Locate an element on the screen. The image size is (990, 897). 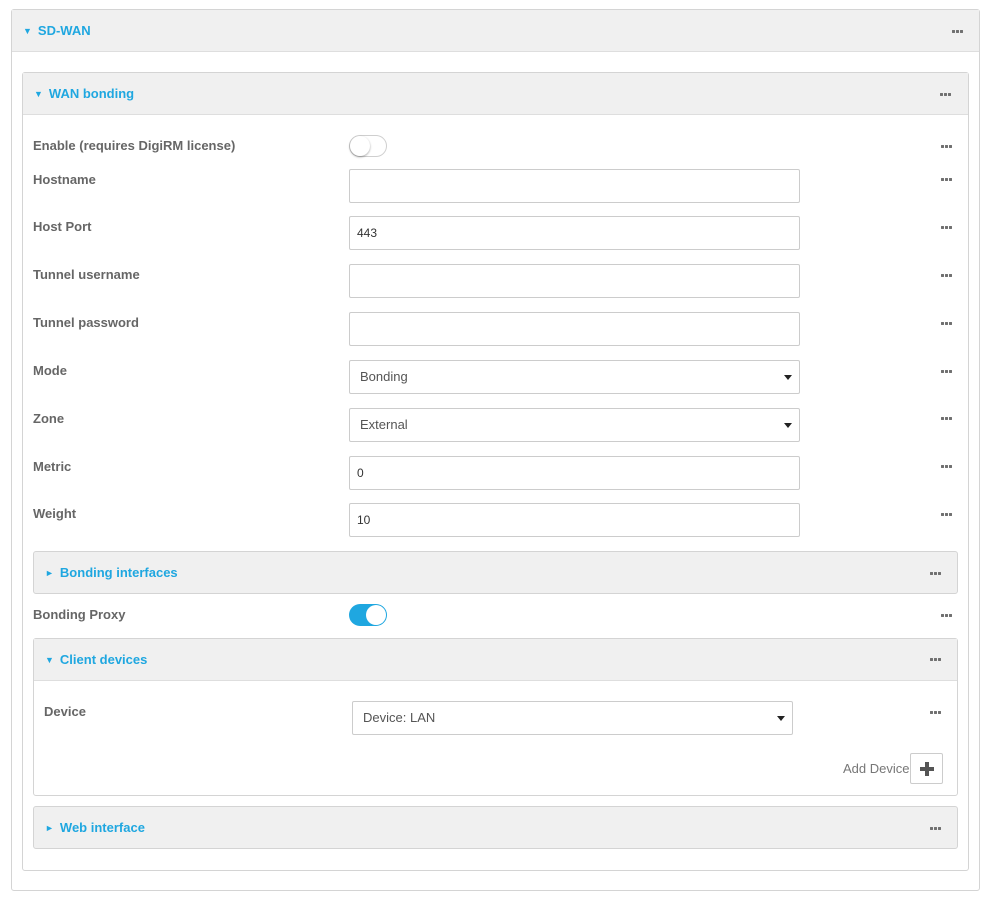
zone-more-icon is located at coordinates (947, 419).